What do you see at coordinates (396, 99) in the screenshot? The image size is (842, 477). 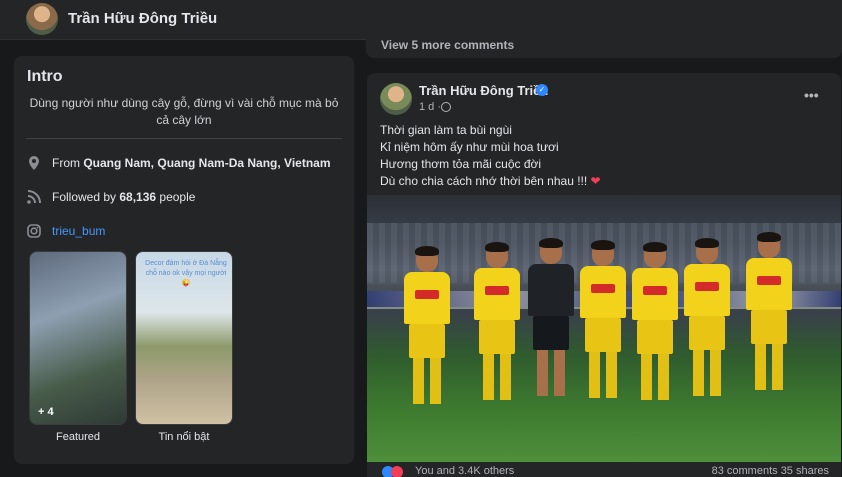 I see `post-author-avatar` at bounding box center [396, 99].